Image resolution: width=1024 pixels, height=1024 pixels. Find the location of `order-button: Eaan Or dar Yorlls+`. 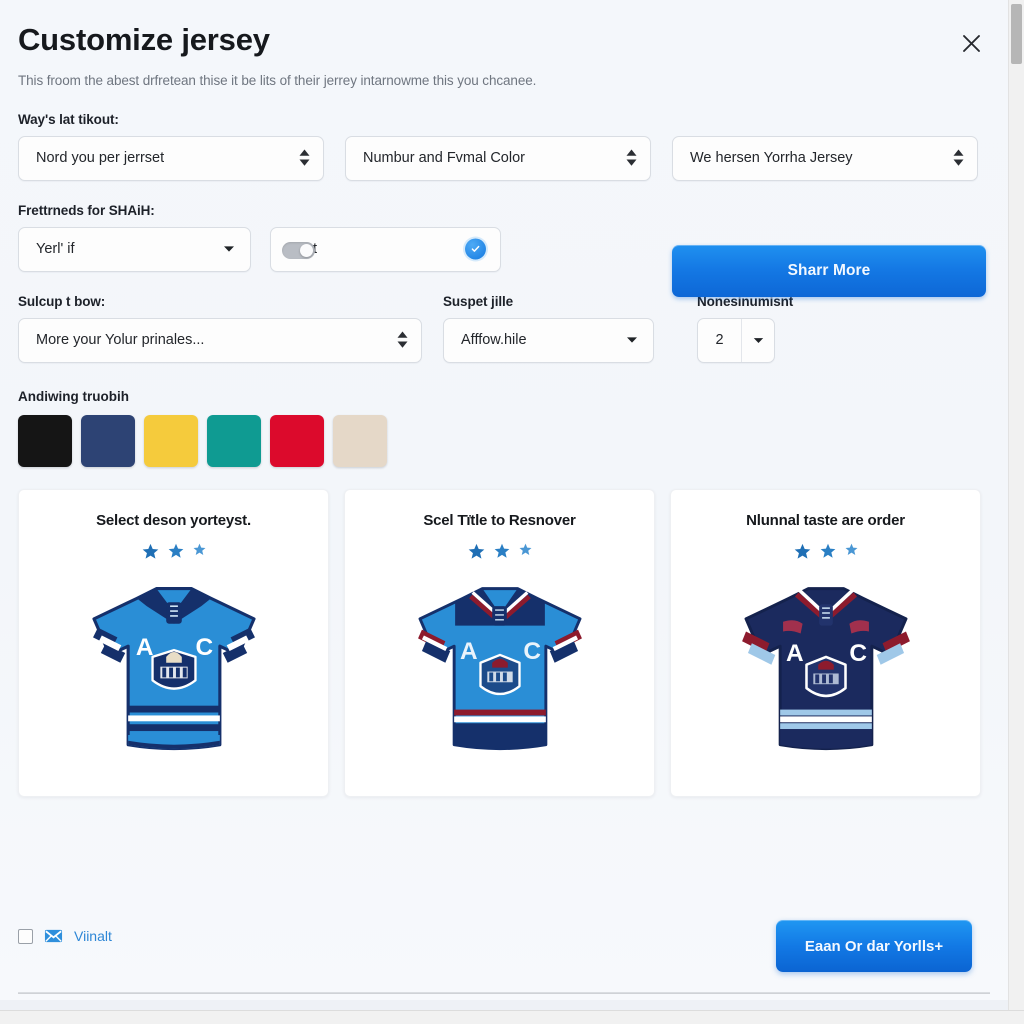

order-button: Eaan Or dar Yorlls+ is located at coordinates (874, 946).